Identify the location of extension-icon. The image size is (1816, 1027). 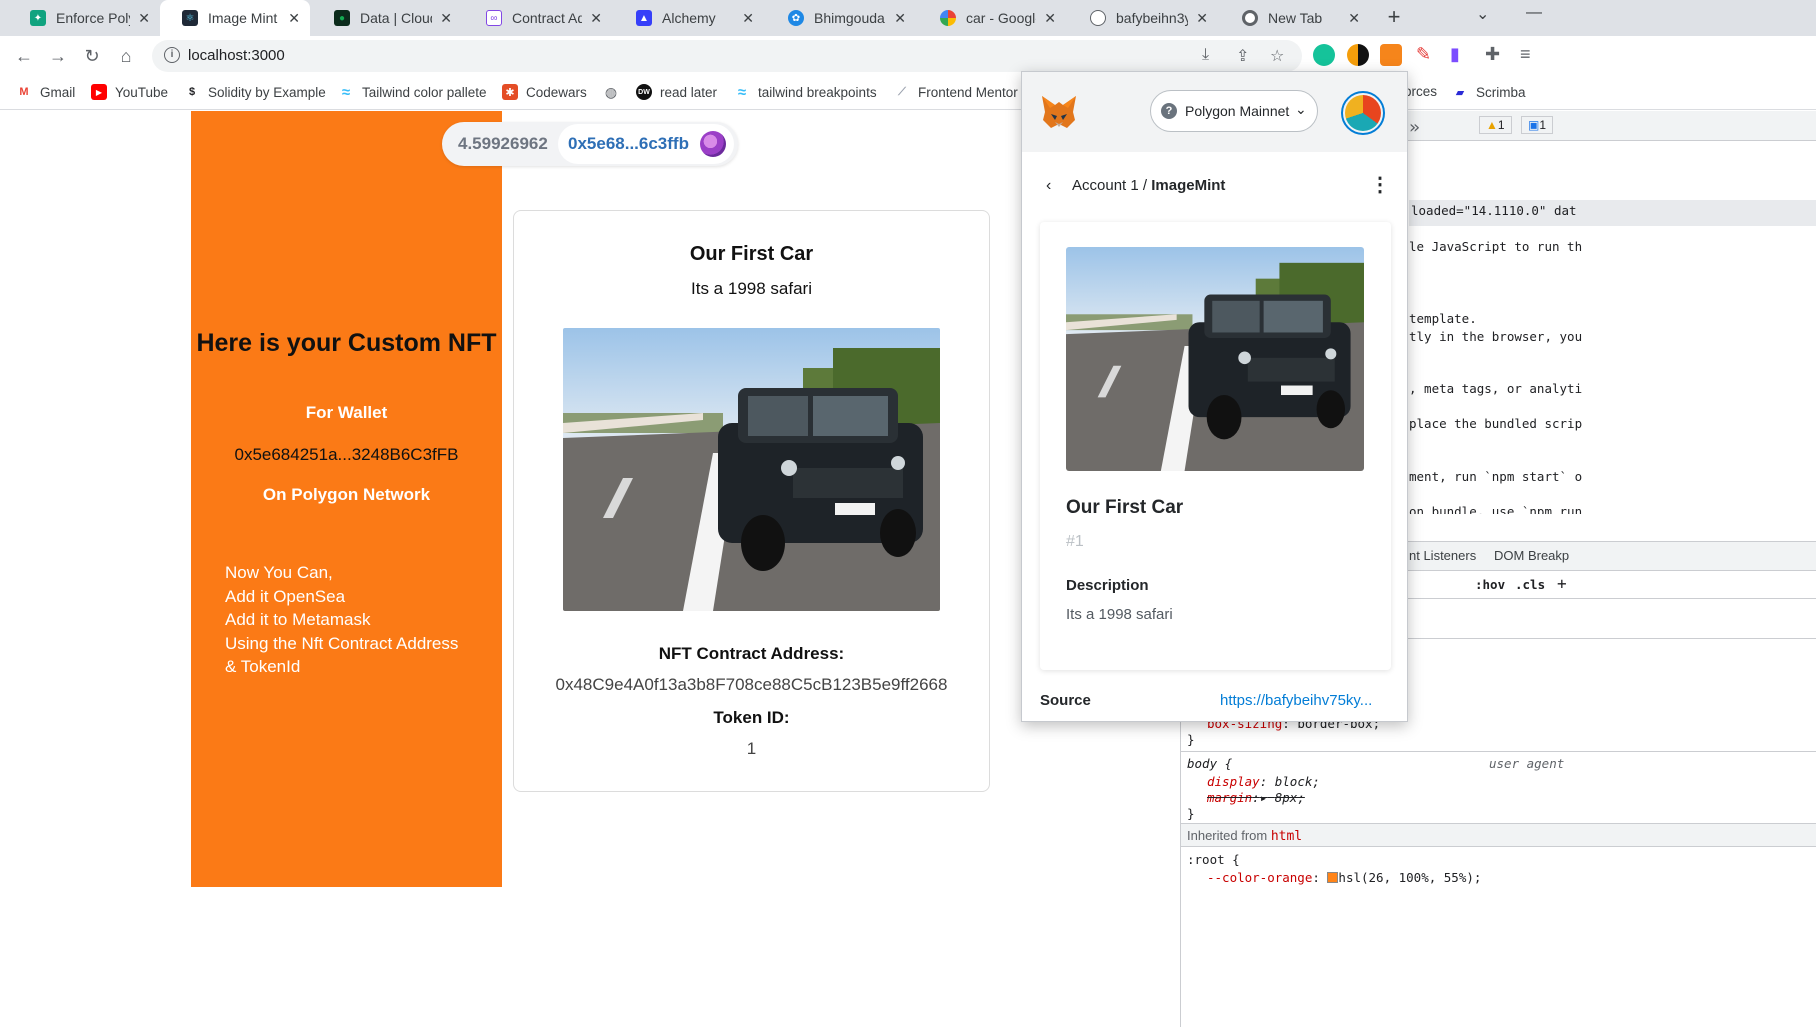
(1358, 55).